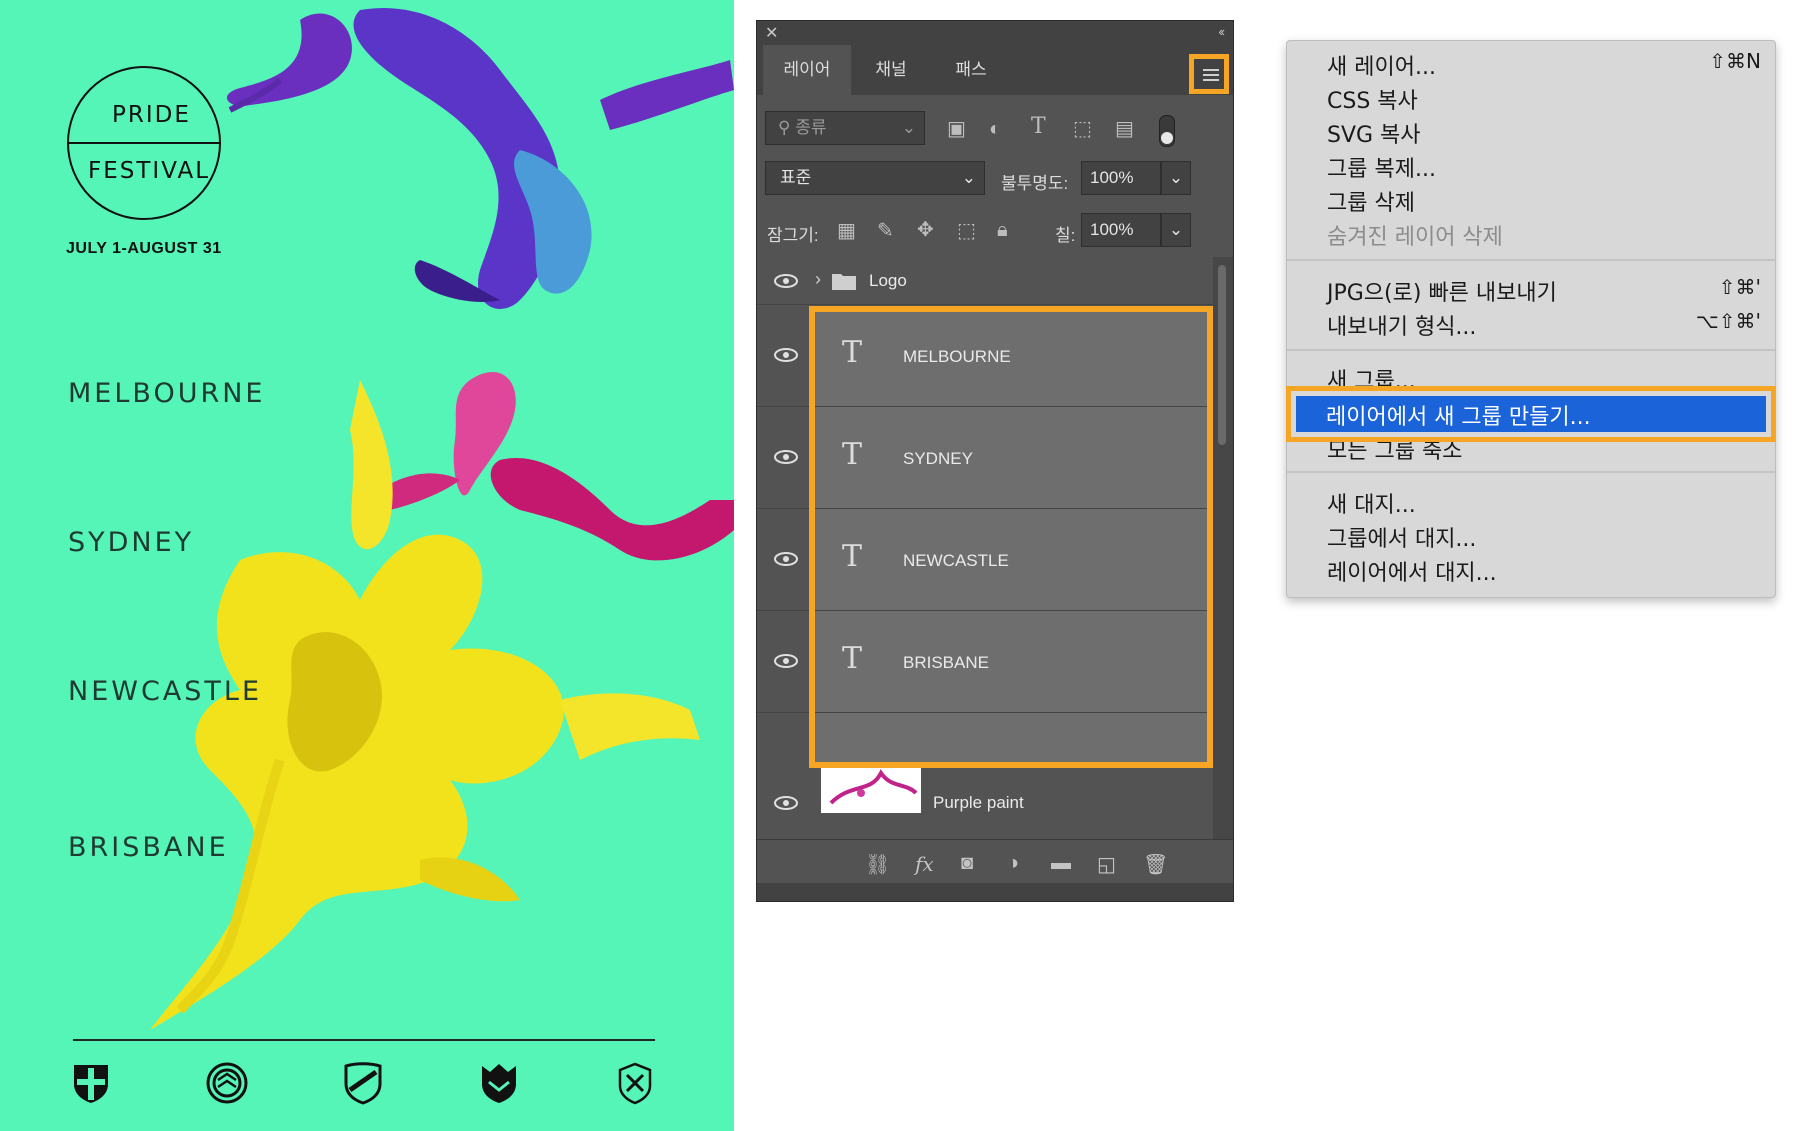 Image resolution: width=1800 pixels, height=1131 pixels. What do you see at coordinates (227, 1083) in the screenshot?
I see `crest-round-icon` at bounding box center [227, 1083].